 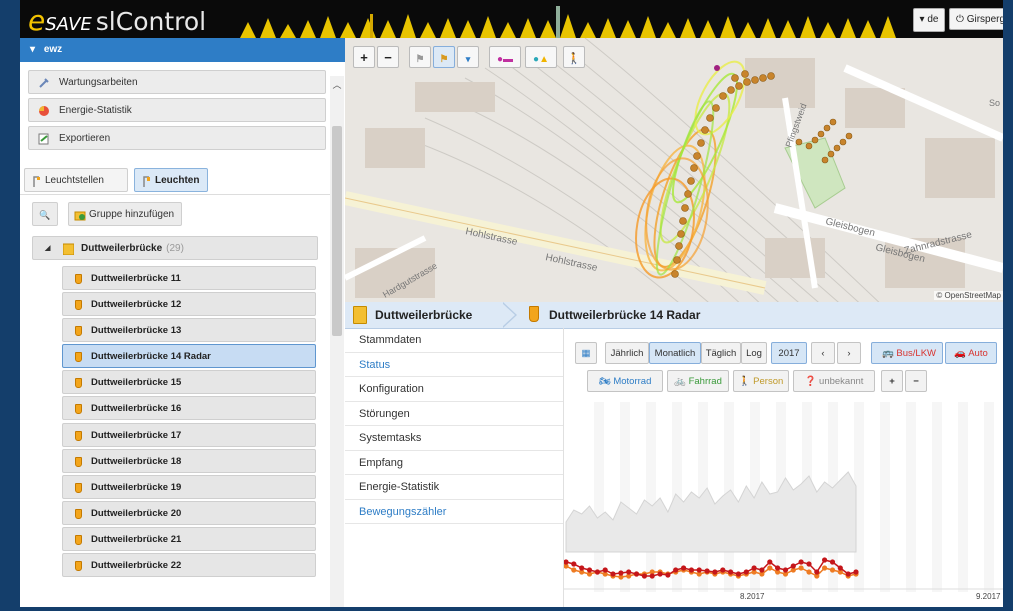 I want to click on tree-group-count: (29), so click(x=175, y=248).